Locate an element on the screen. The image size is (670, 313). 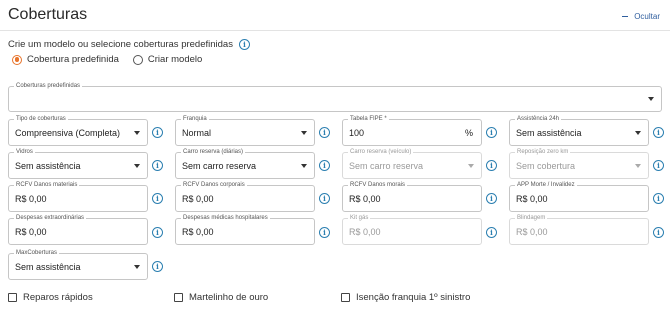
field-label: Vidros is located at coordinates (24, 152).